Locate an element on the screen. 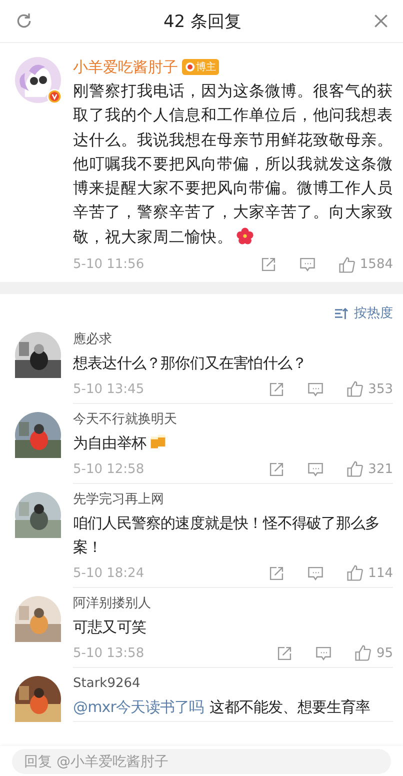  comment-text: 可悲又可笑 is located at coordinates (109, 627).